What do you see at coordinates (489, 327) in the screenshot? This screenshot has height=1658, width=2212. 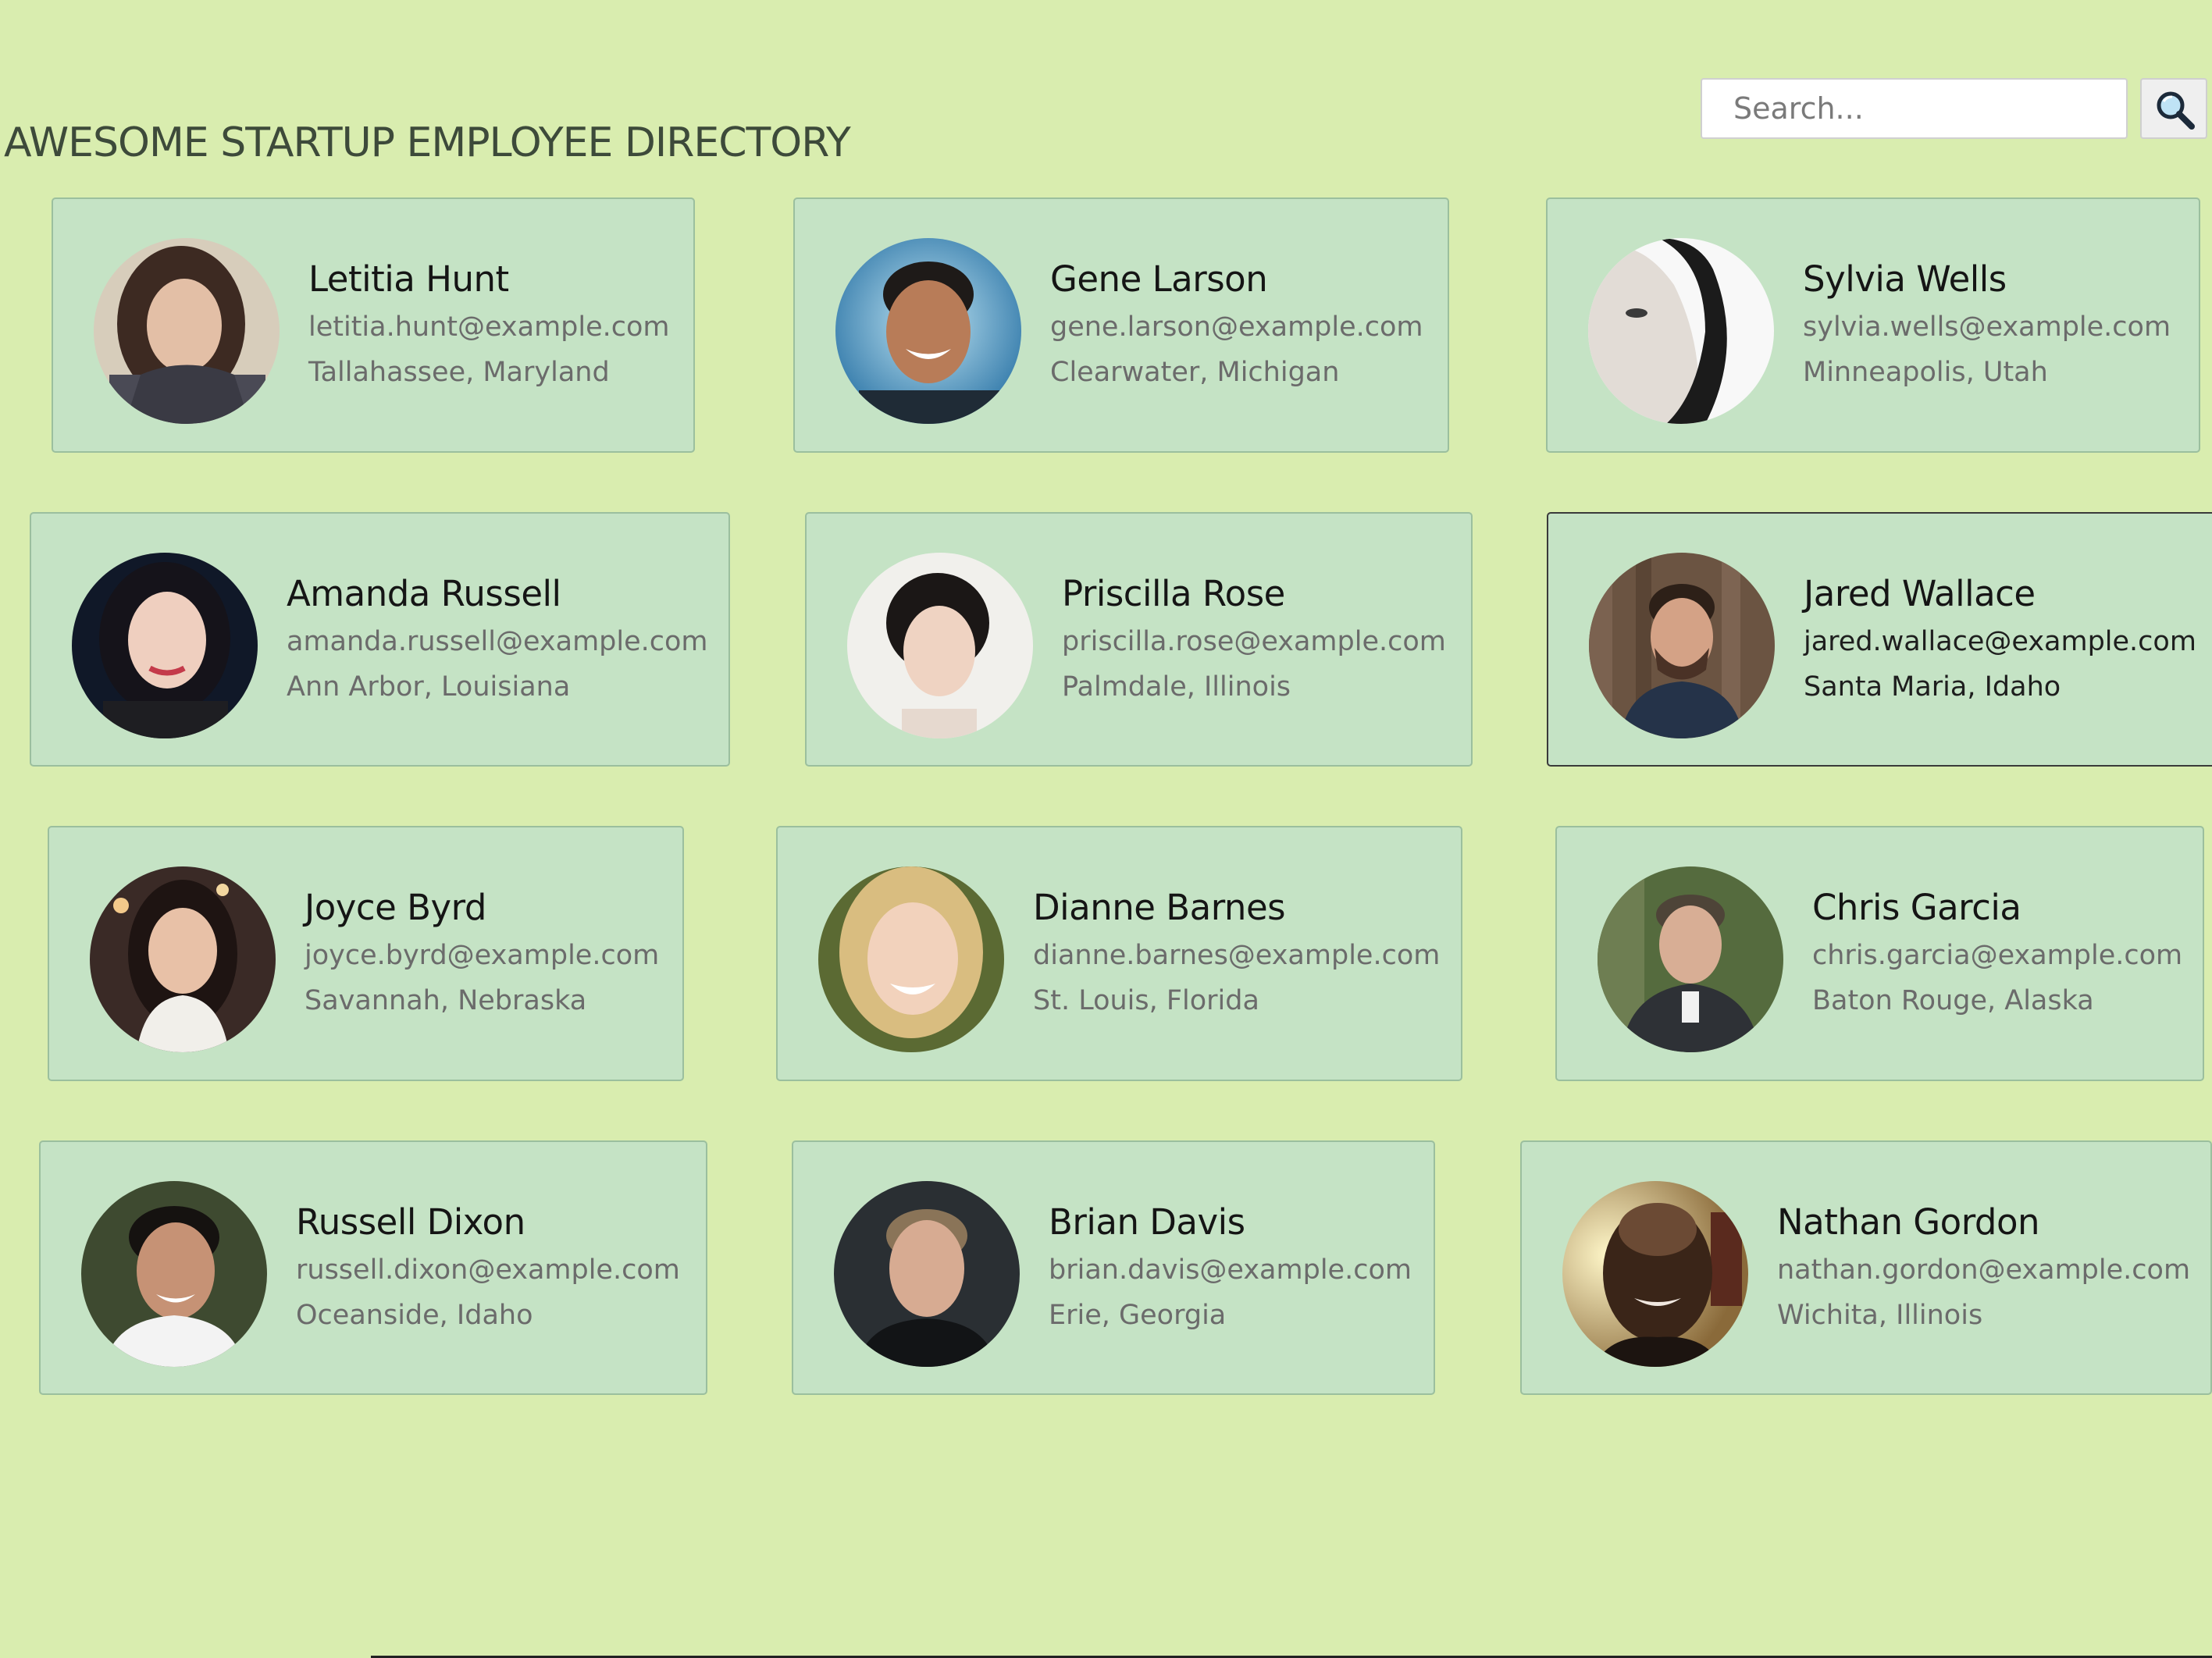 I see `employee-email: letitia.hunt@example.com` at bounding box center [489, 327].